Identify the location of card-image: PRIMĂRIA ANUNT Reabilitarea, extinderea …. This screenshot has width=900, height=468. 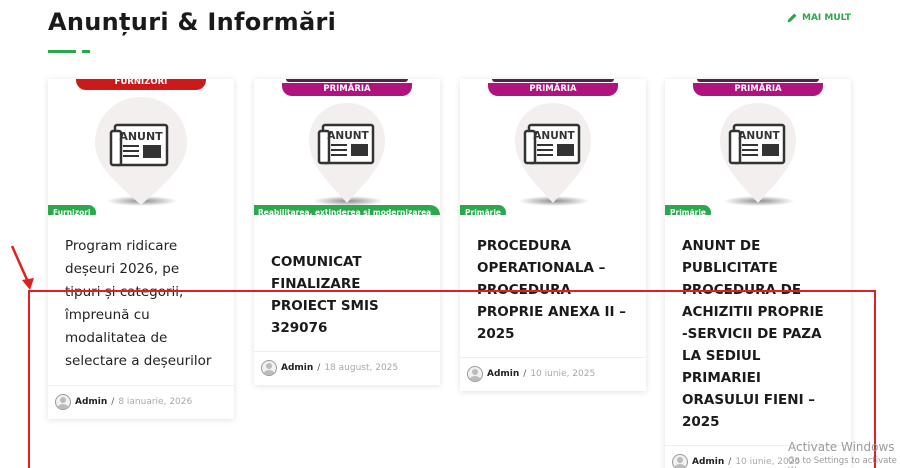
(347, 147).